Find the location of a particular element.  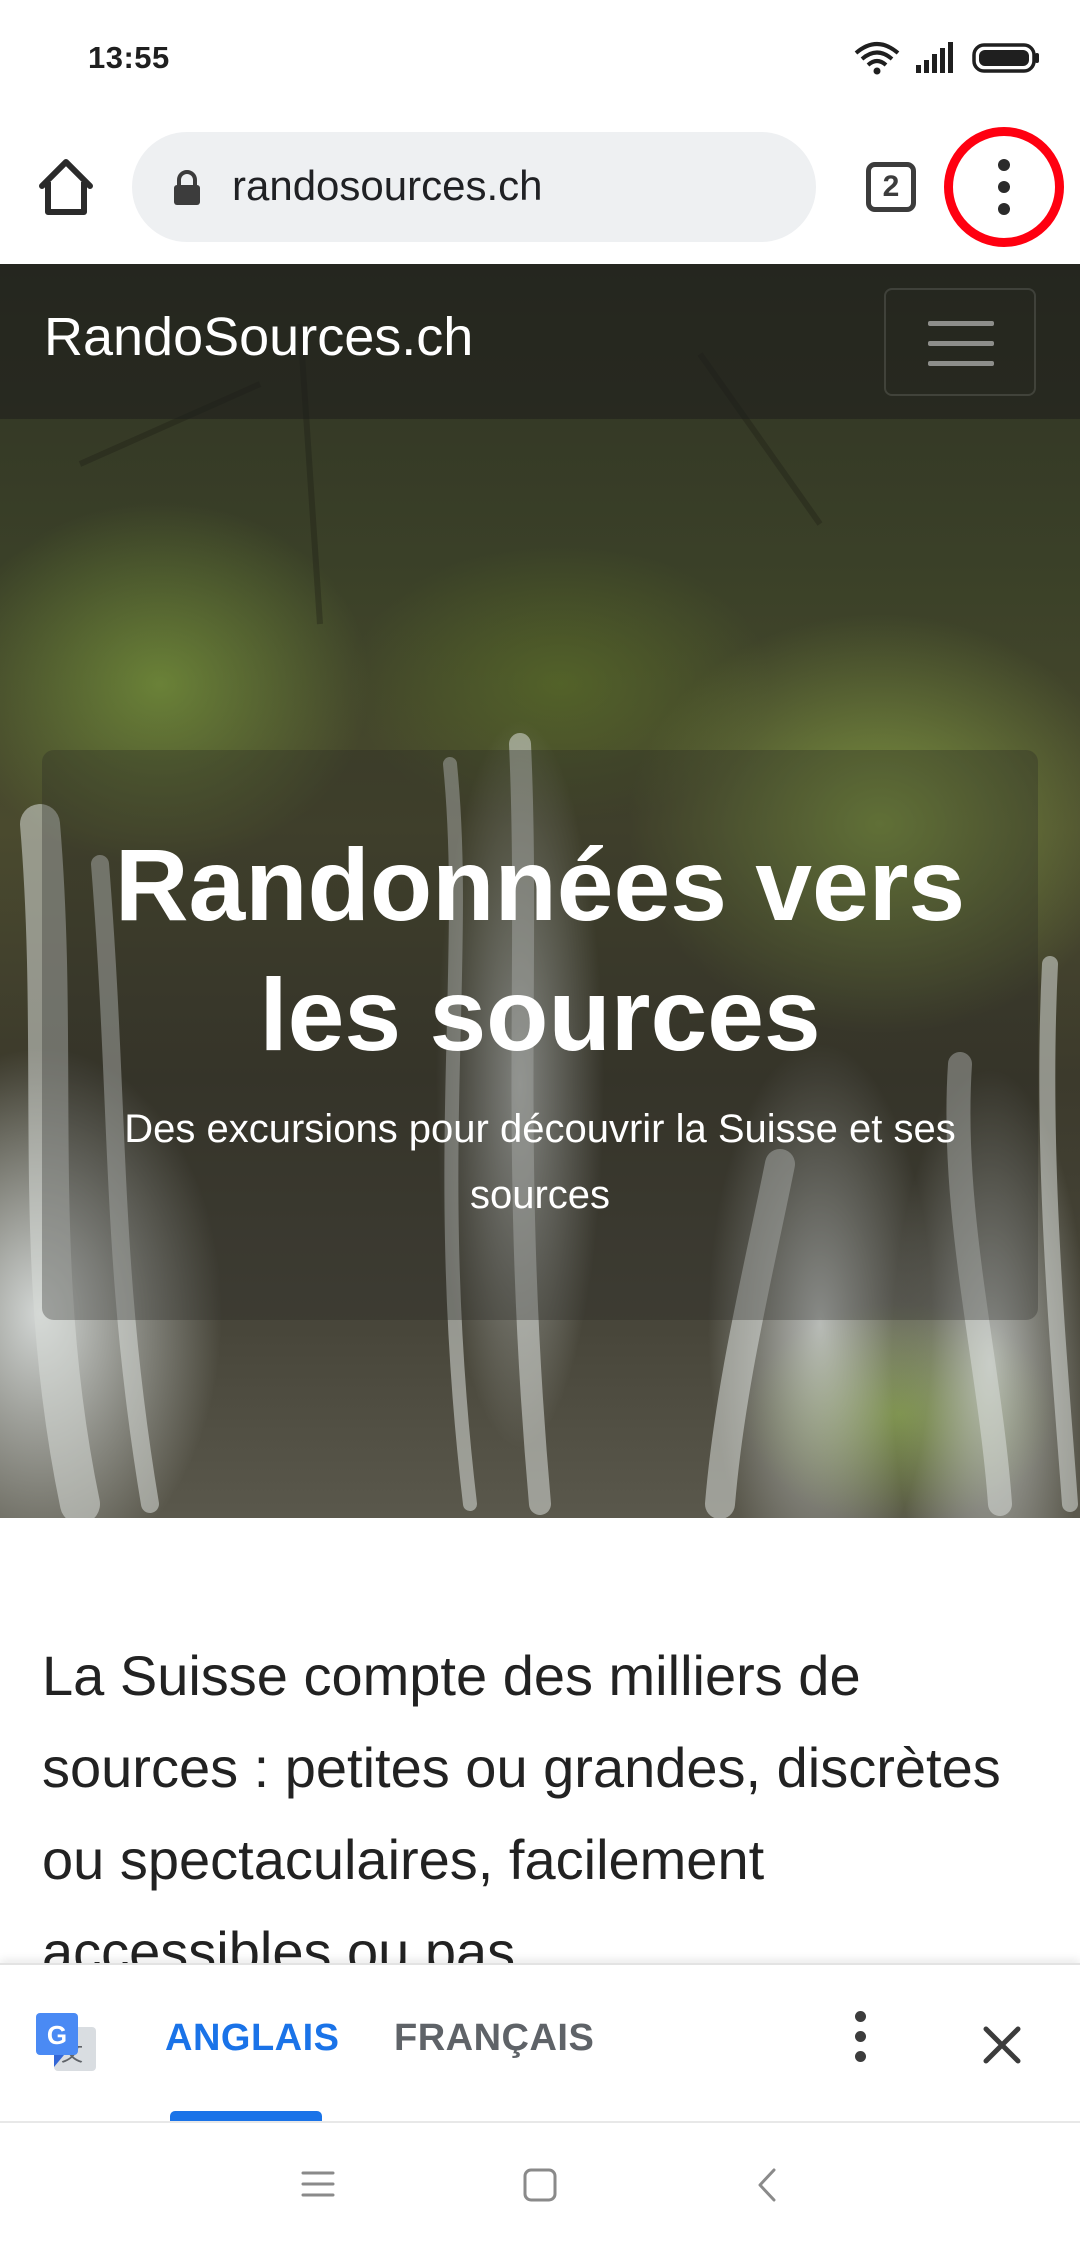

home-icon is located at coordinates (66, 188).